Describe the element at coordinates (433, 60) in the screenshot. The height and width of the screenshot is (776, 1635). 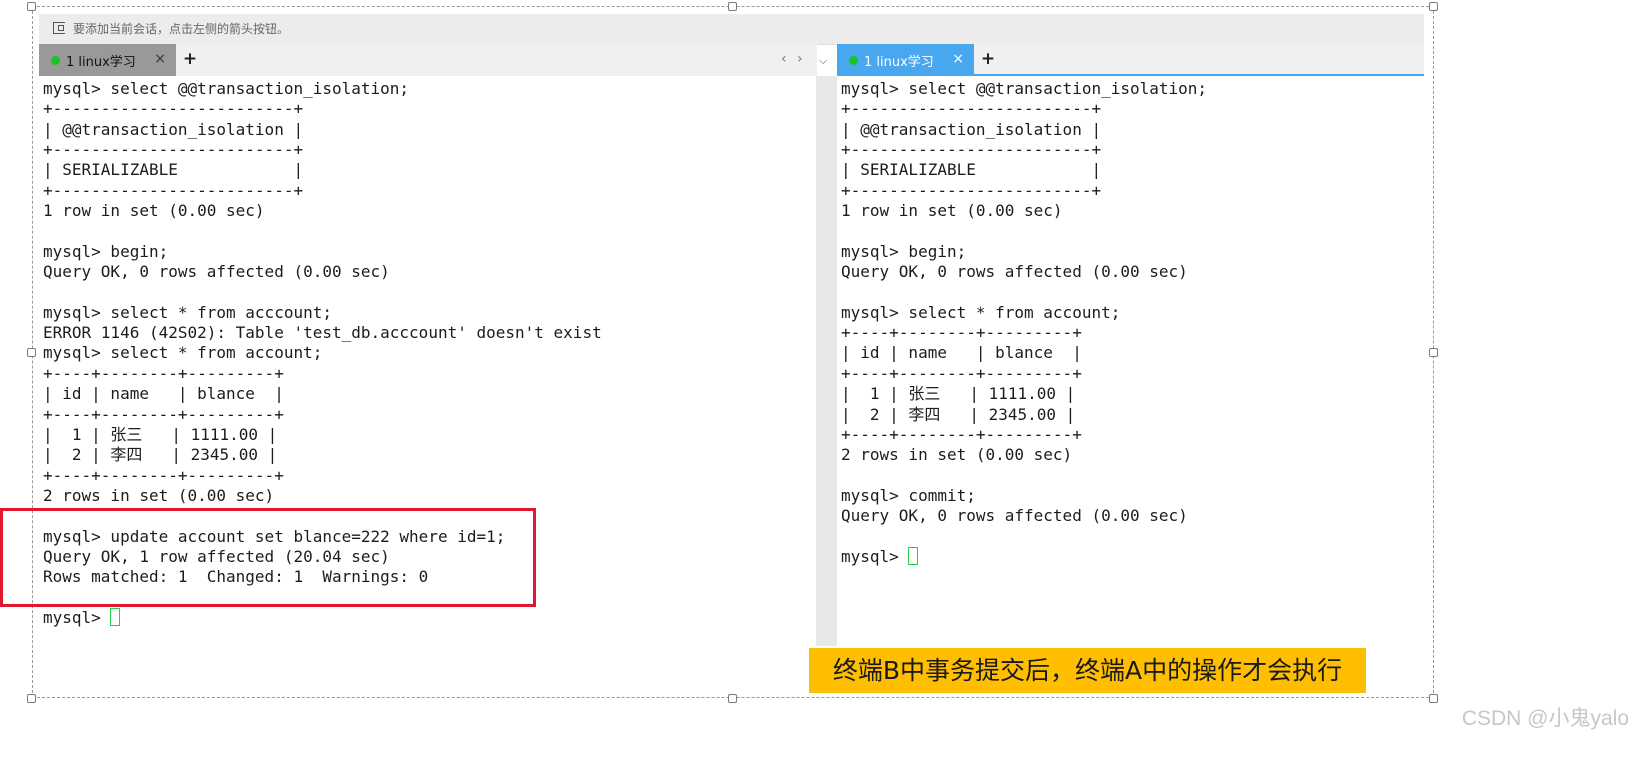
I see `tab-bar: 1 linux学习 × + ‹ › ⌵` at that location.